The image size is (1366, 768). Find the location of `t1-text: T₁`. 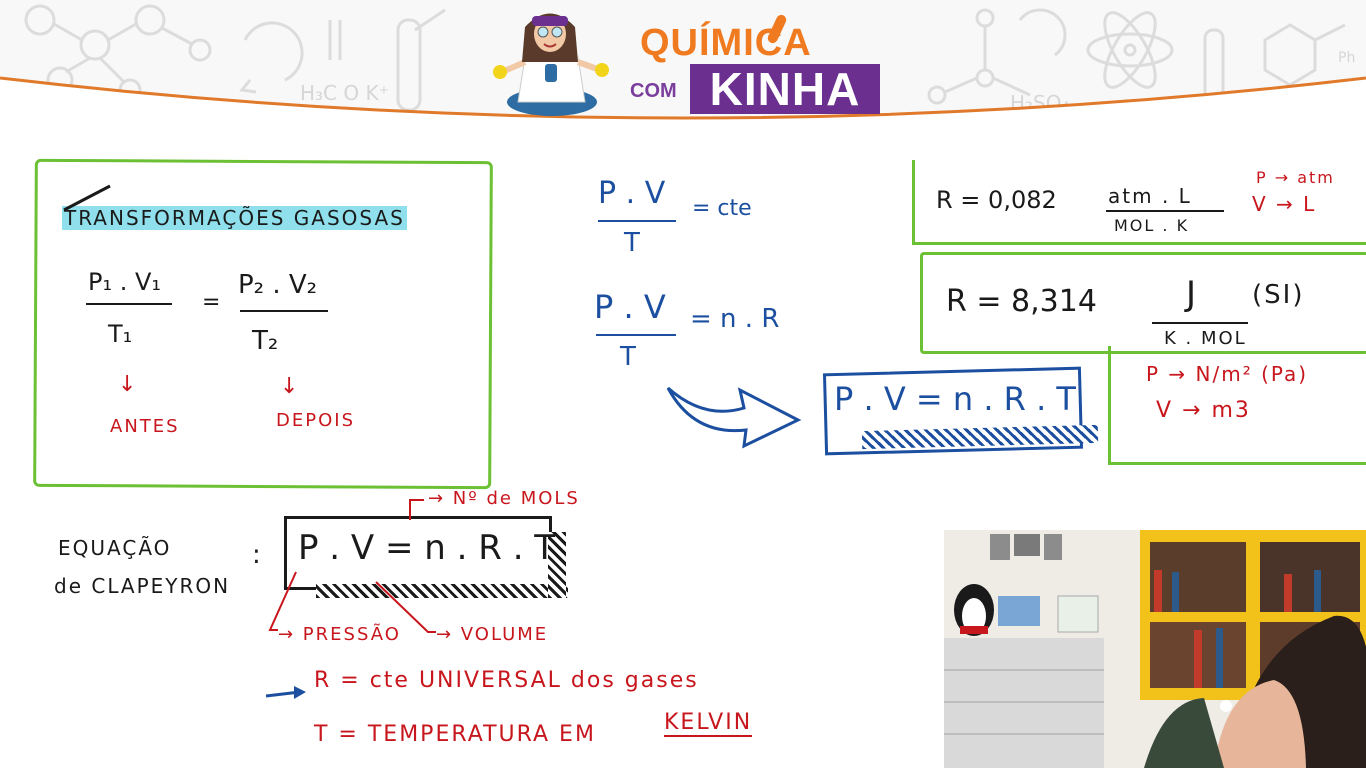

t1-text: T₁ is located at coordinates (120, 334).